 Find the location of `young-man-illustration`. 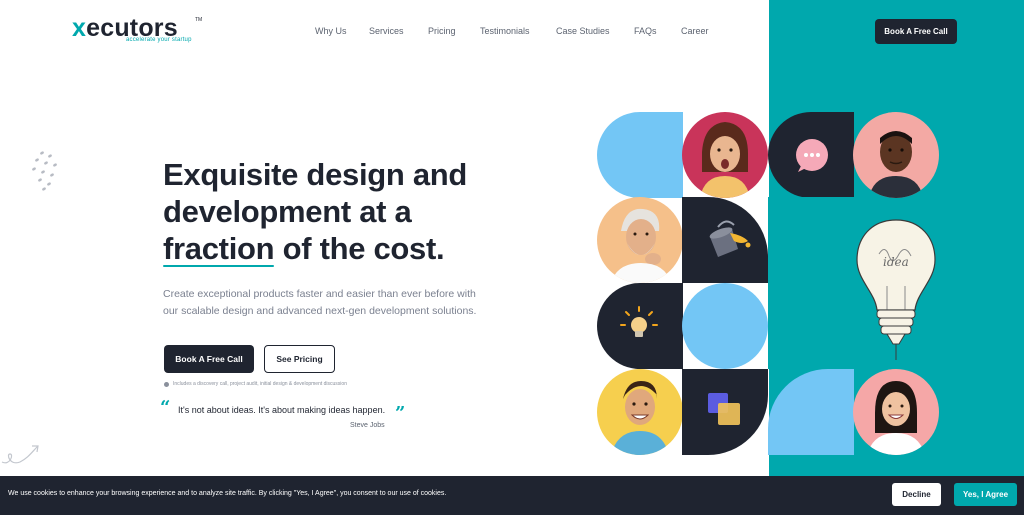

young-man-illustration is located at coordinates (640, 418).